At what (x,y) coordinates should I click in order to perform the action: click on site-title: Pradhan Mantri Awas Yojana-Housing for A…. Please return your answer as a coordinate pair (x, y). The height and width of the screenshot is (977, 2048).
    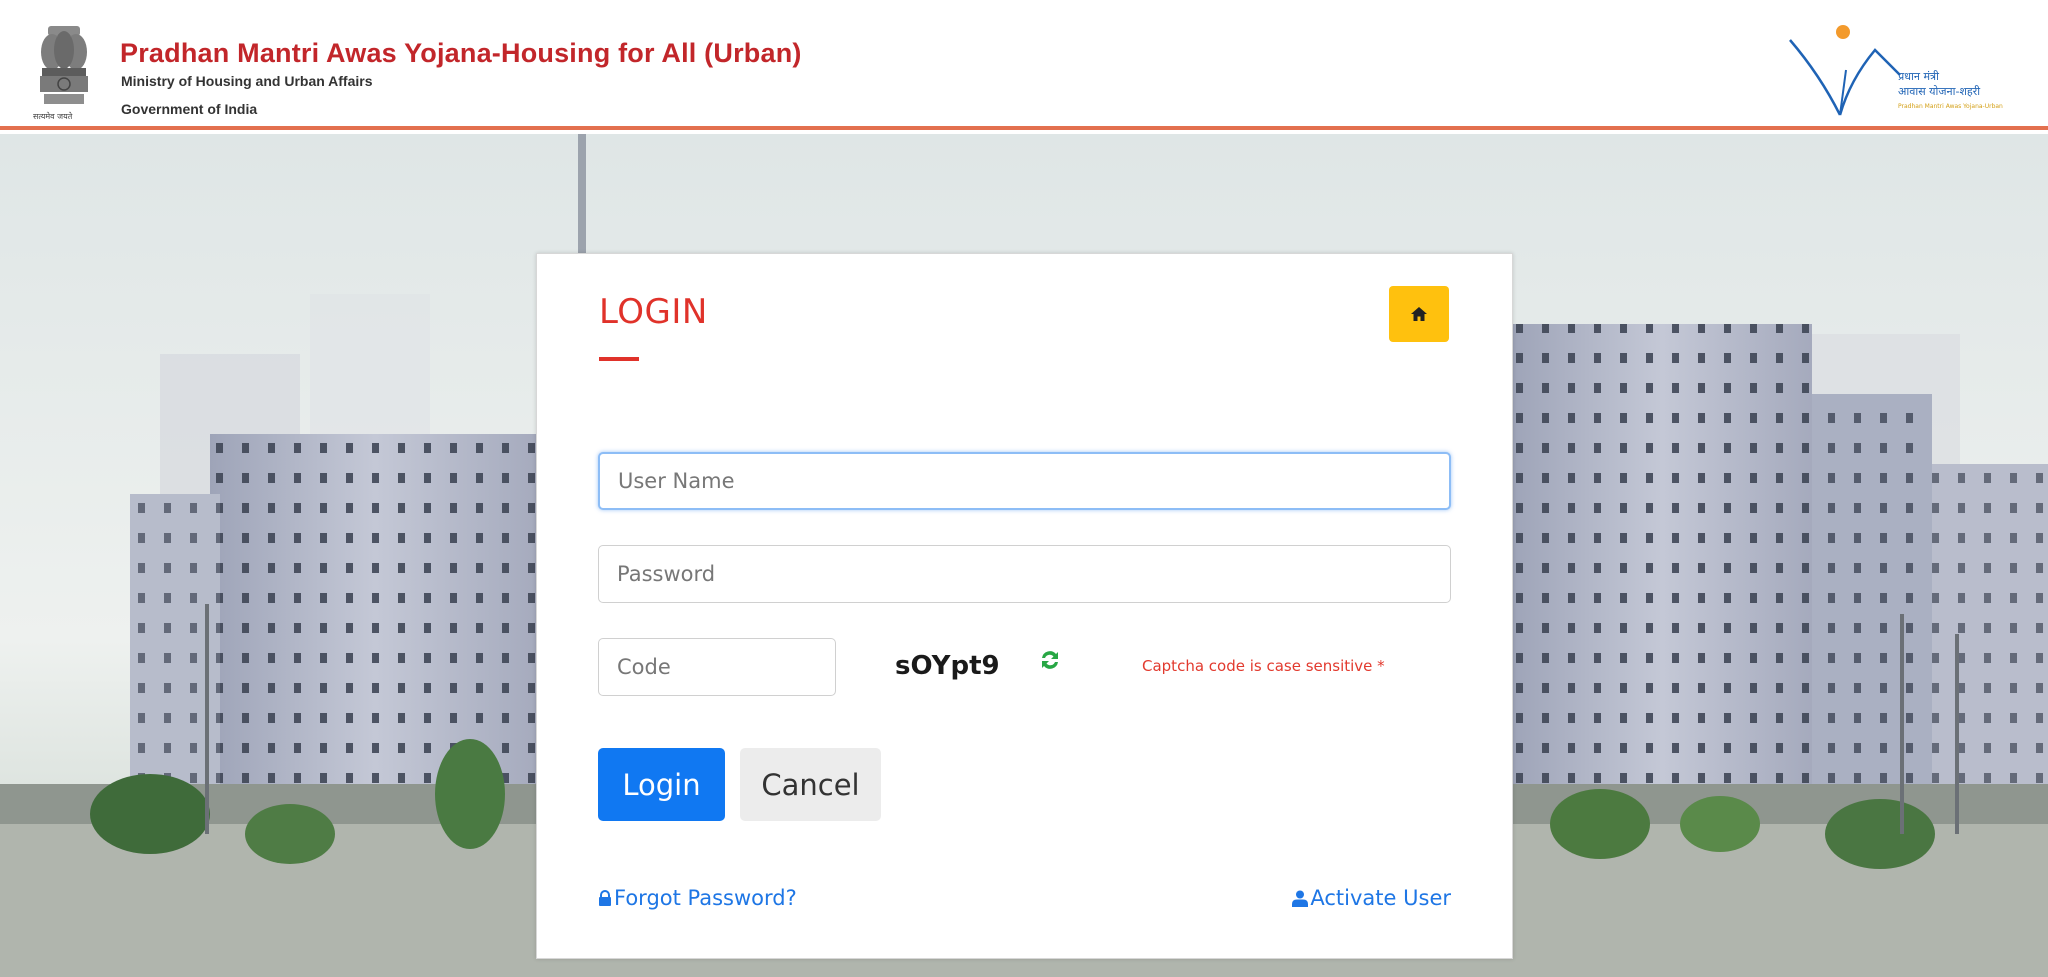
    Looking at the image, I should click on (461, 53).